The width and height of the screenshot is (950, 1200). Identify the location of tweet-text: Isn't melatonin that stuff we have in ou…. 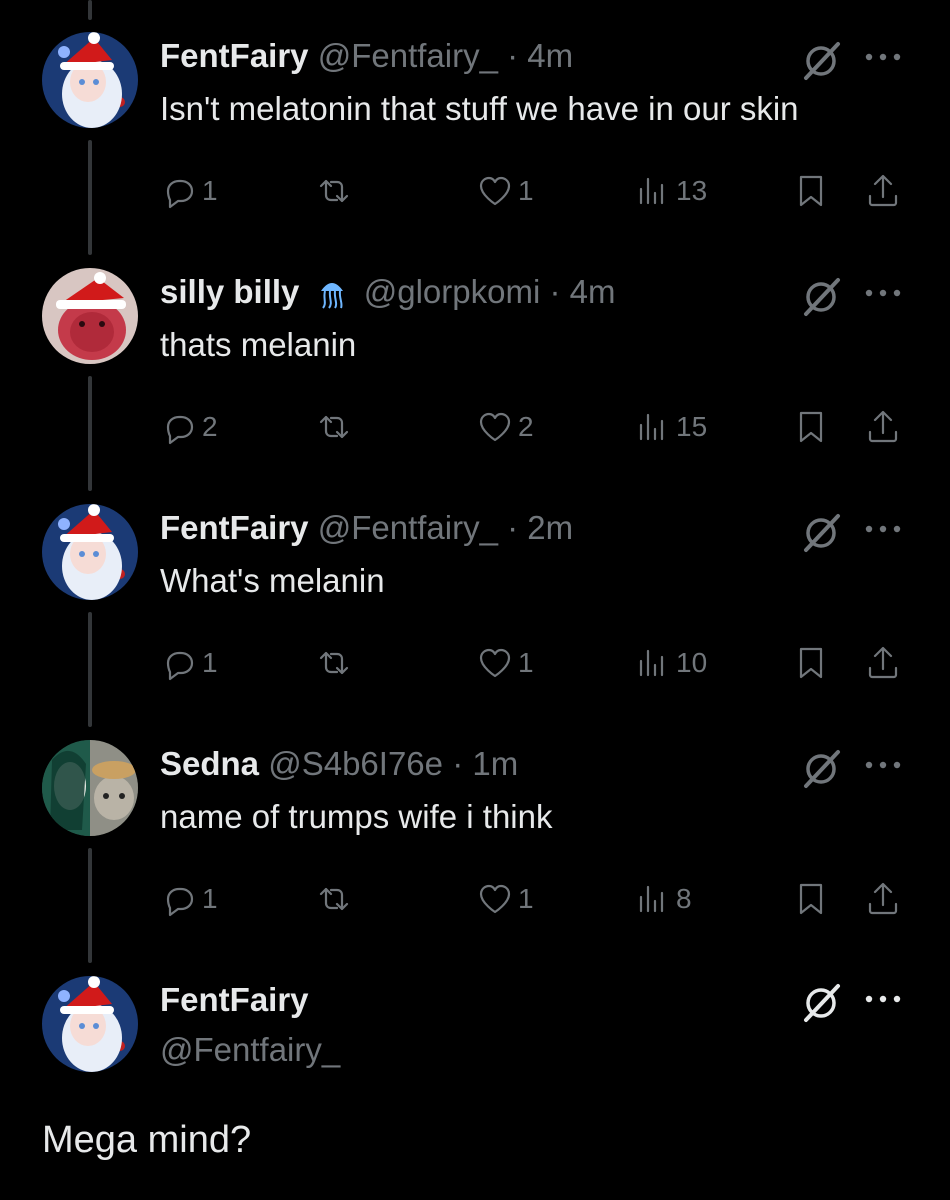
(479, 108).